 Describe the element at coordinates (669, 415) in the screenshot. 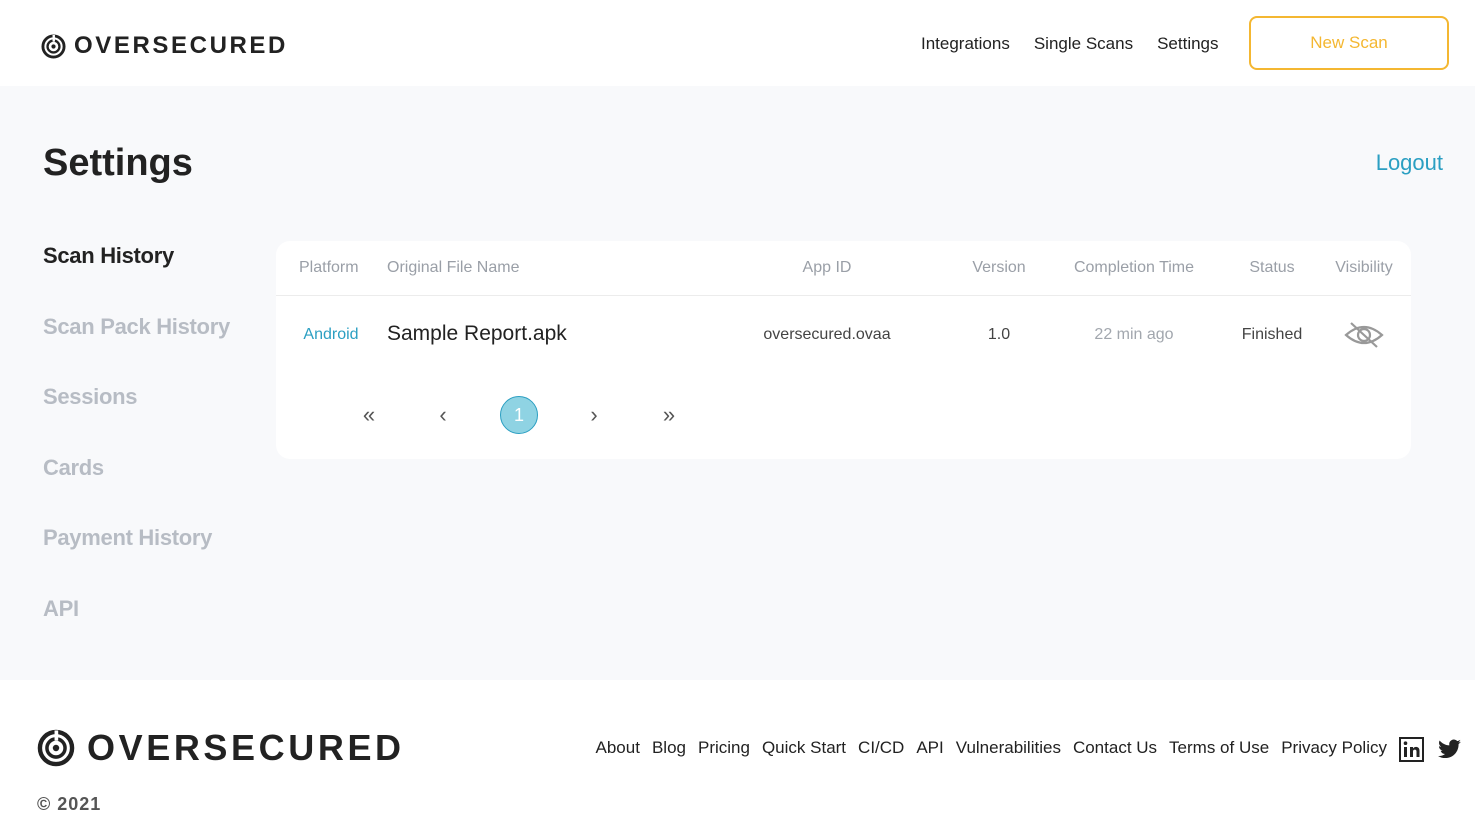

I see `pagination-last: »` at that location.